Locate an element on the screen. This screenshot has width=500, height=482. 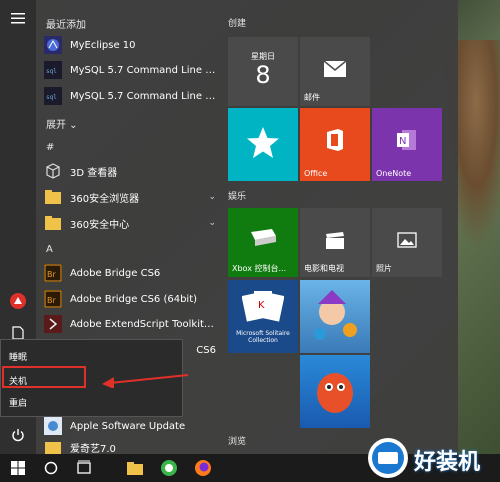
myeclipse-icon is located at coordinates (53, 45).